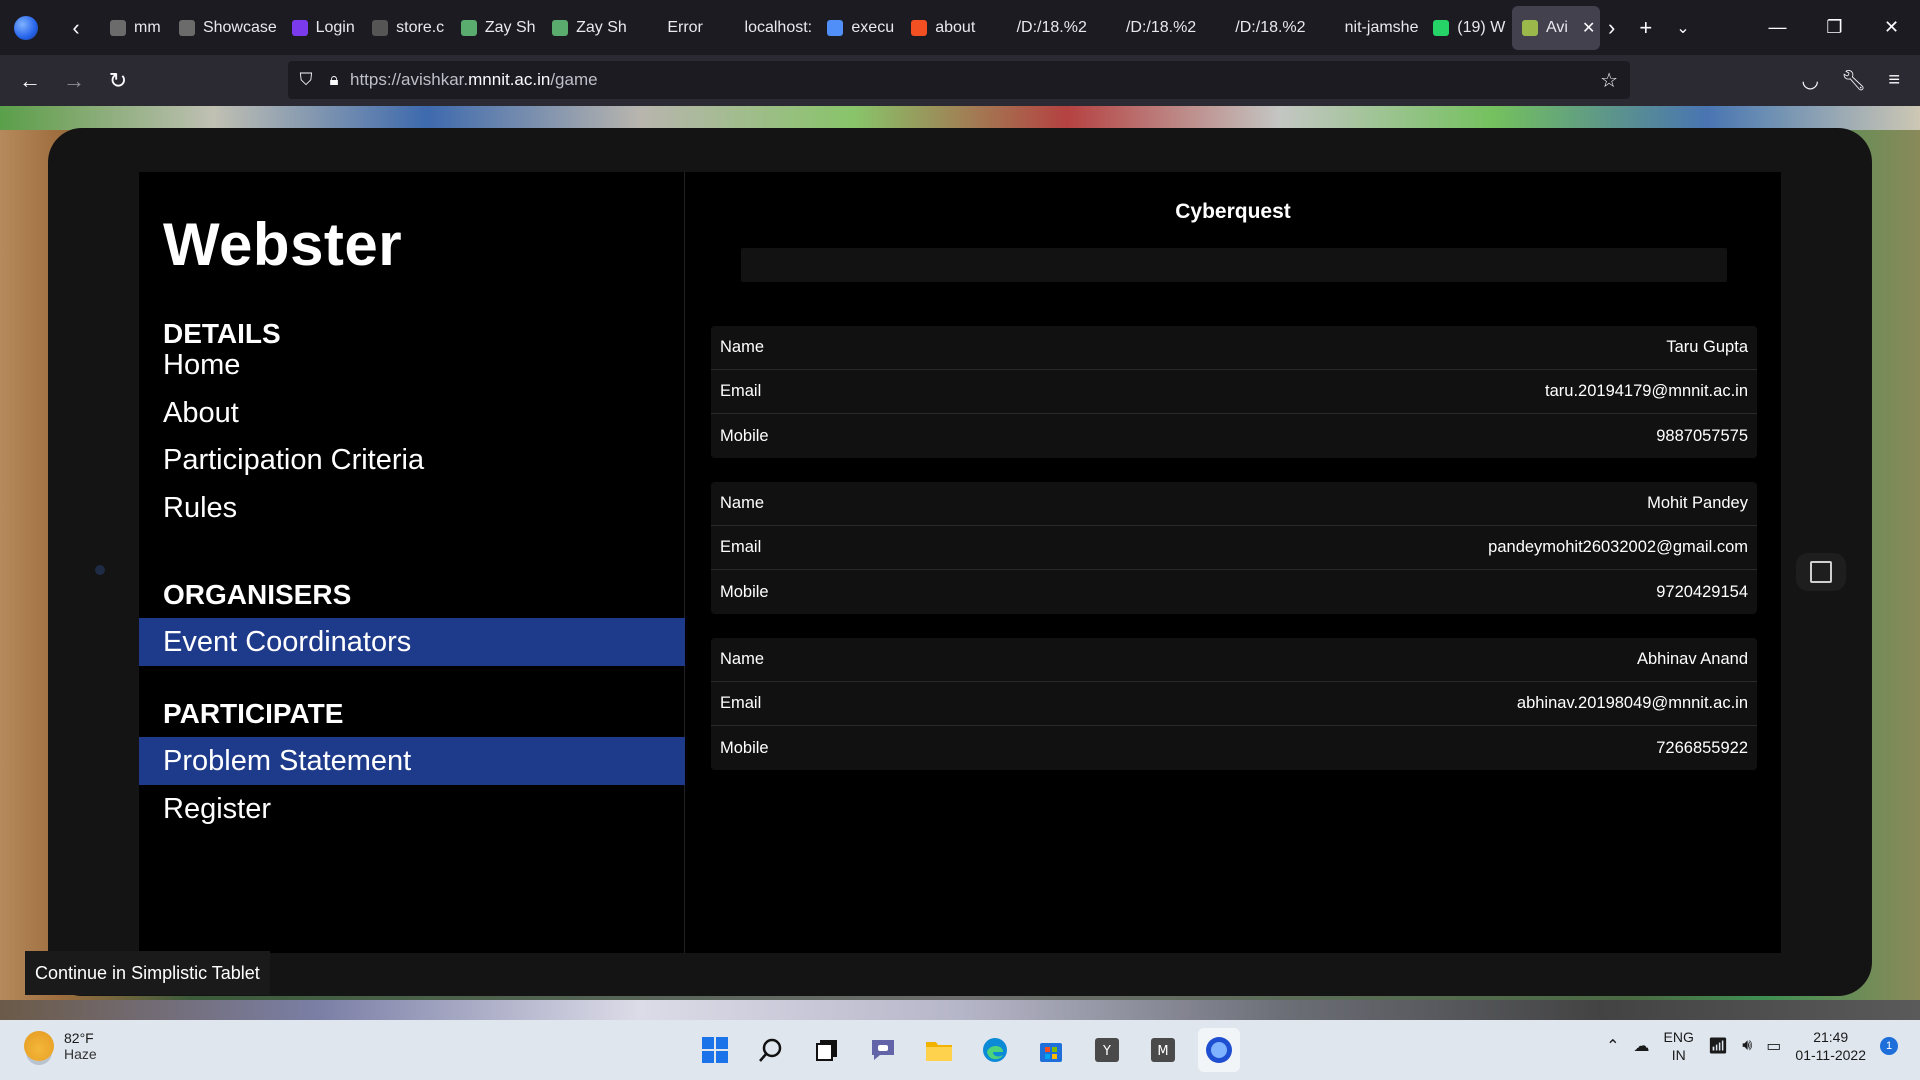 Image resolution: width=1920 pixels, height=1080 pixels. What do you see at coordinates (827, 1050) in the screenshot?
I see `task-view-icon` at bounding box center [827, 1050].